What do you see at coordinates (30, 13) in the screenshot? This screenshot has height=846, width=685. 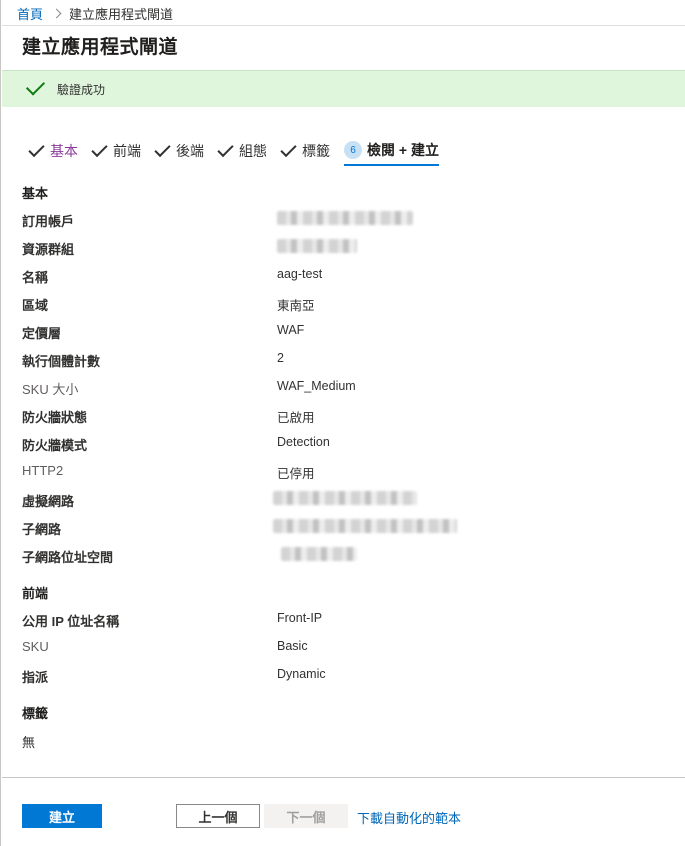 I see `breadcrumb-home-link: 首頁` at bounding box center [30, 13].